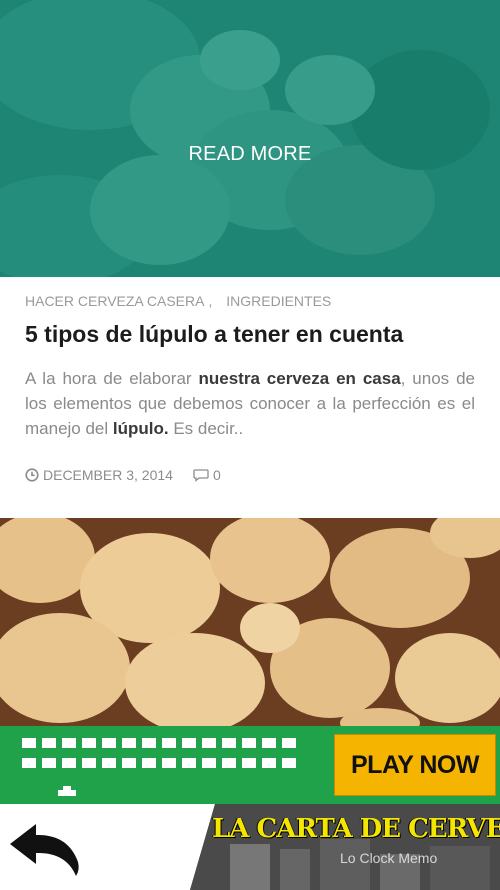 This screenshot has width=500, height=890. I want to click on play-now-button: PLAY NOW, so click(415, 765).